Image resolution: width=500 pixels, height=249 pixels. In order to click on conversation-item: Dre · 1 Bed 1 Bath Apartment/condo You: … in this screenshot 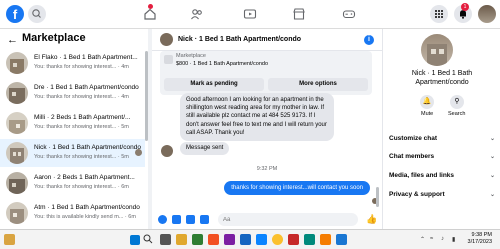, I will do `click(72, 93)`.